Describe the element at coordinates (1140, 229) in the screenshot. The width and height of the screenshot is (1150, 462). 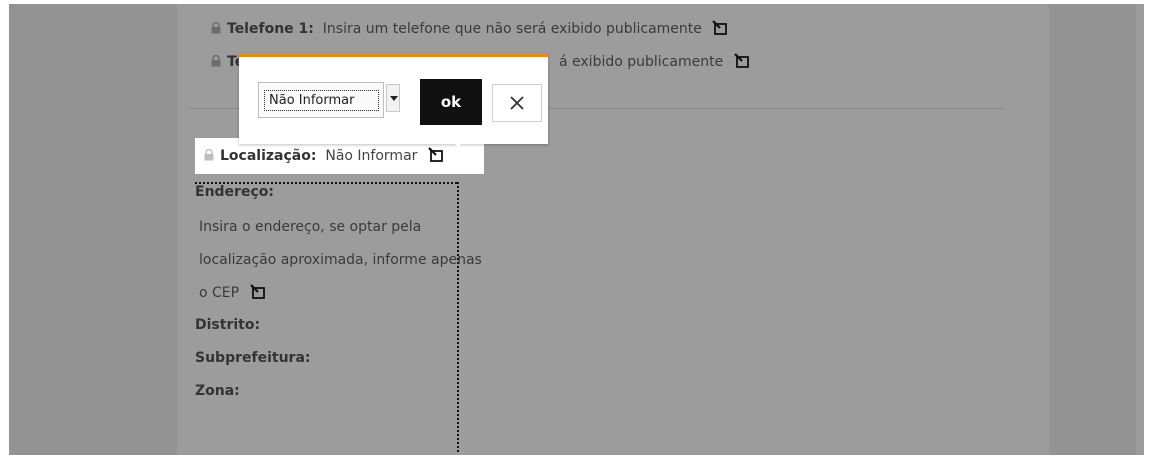
I see `scrollbar-track` at that location.